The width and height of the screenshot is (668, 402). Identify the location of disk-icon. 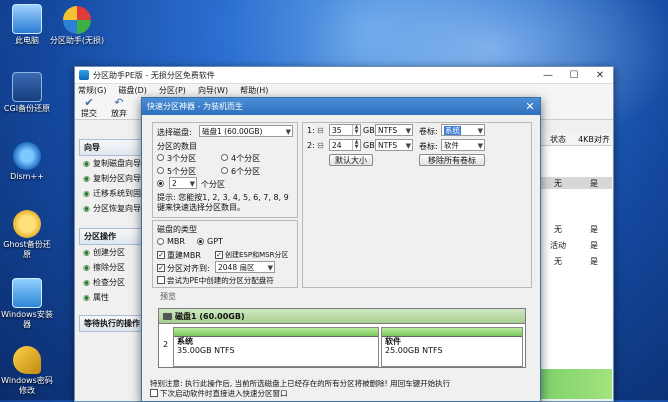
(167, 316).